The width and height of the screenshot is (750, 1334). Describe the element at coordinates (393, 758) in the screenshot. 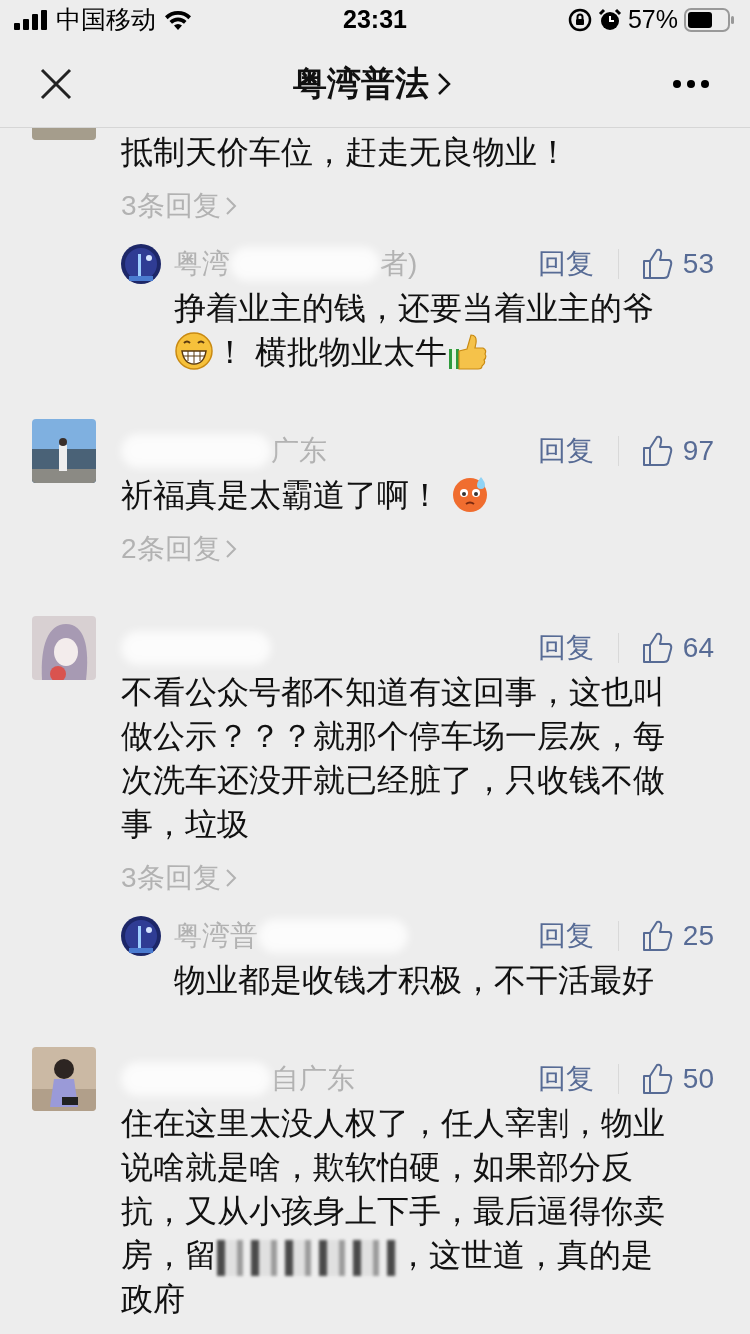

I see `comment-text: 不看公众号都不知道有这回事，这也叫做公示？？？就那个停车场一层灰，每次洗车还没开就已经脏了，只收钱不做事，垃圾` at that location.